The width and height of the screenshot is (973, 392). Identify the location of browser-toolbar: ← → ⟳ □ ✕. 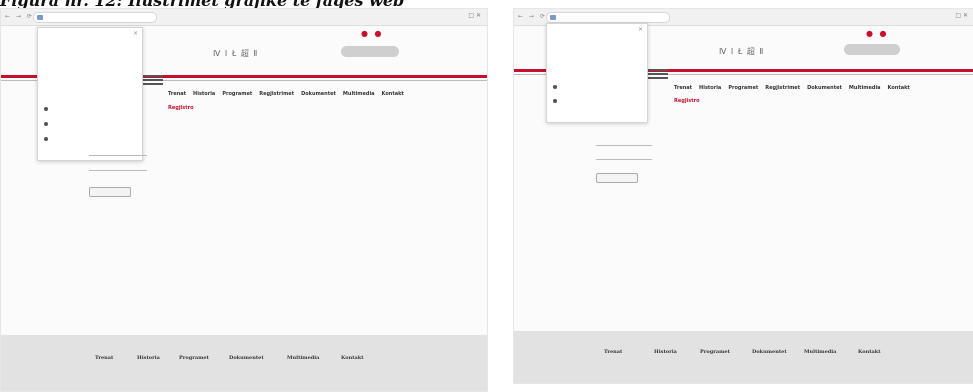
(244, 17).